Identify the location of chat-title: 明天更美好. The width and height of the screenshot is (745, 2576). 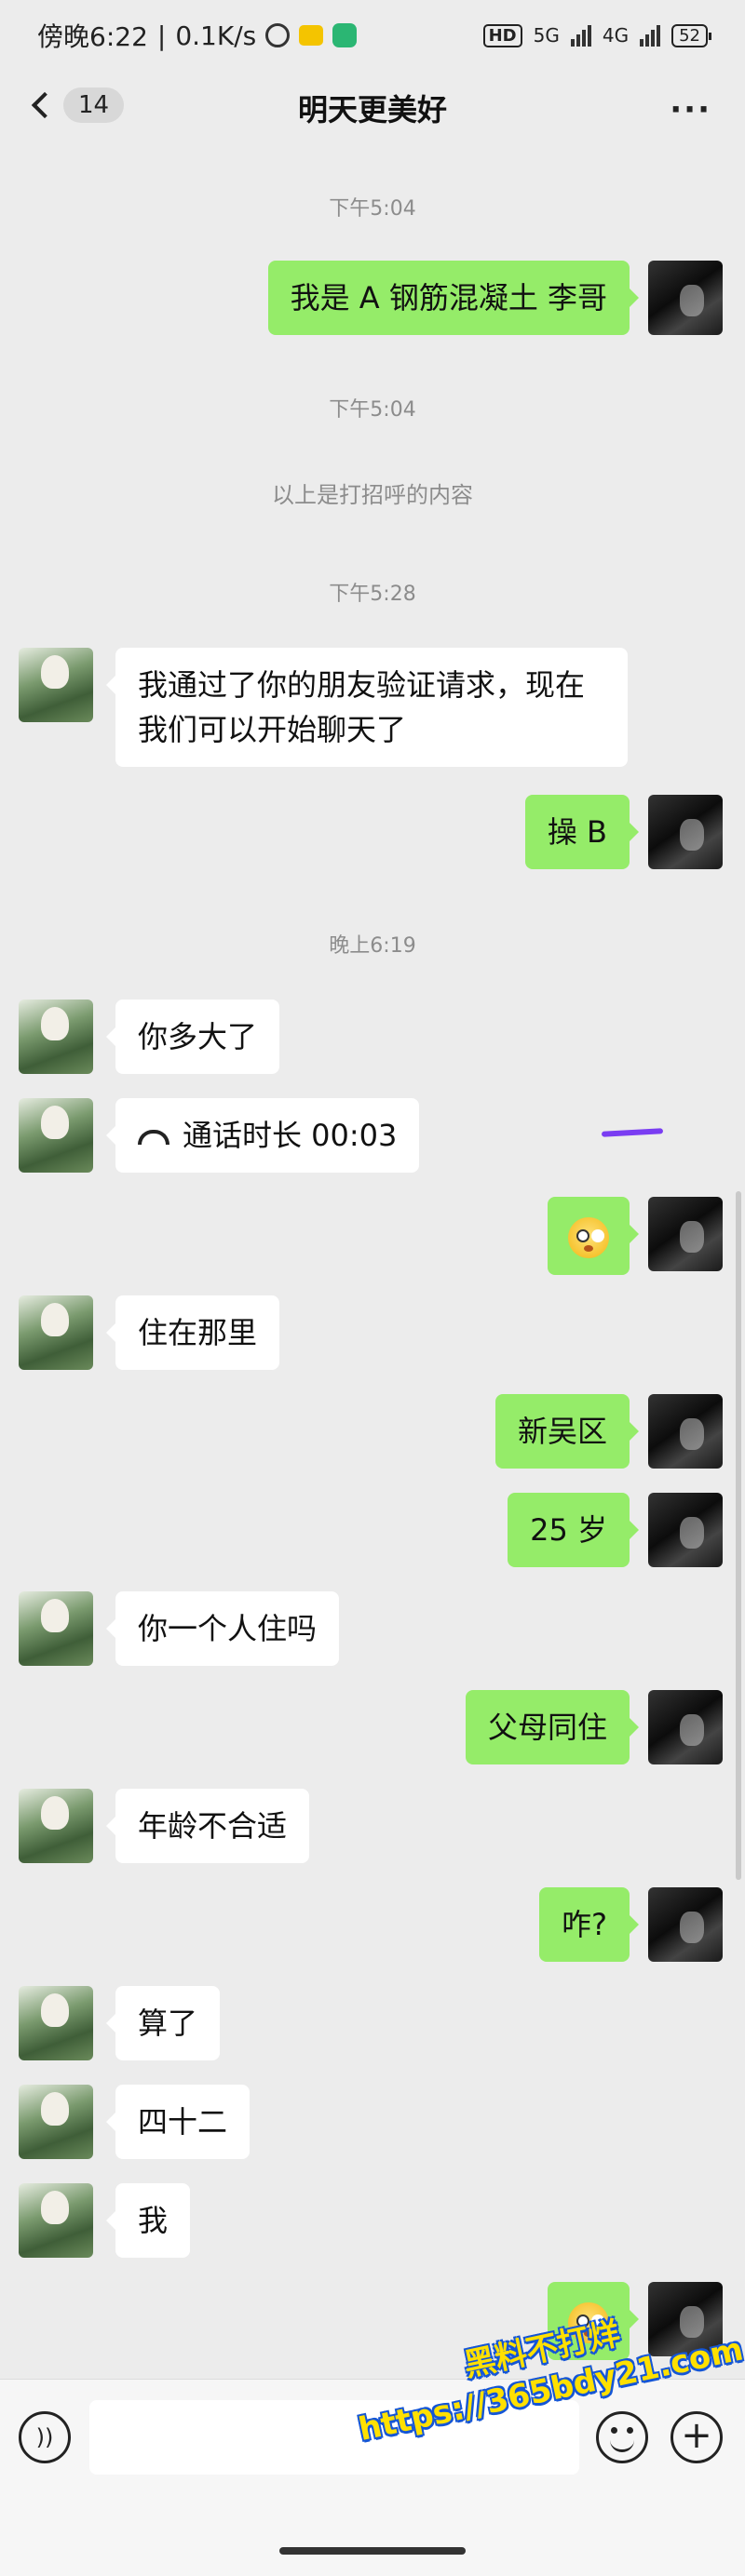
(372, 109).